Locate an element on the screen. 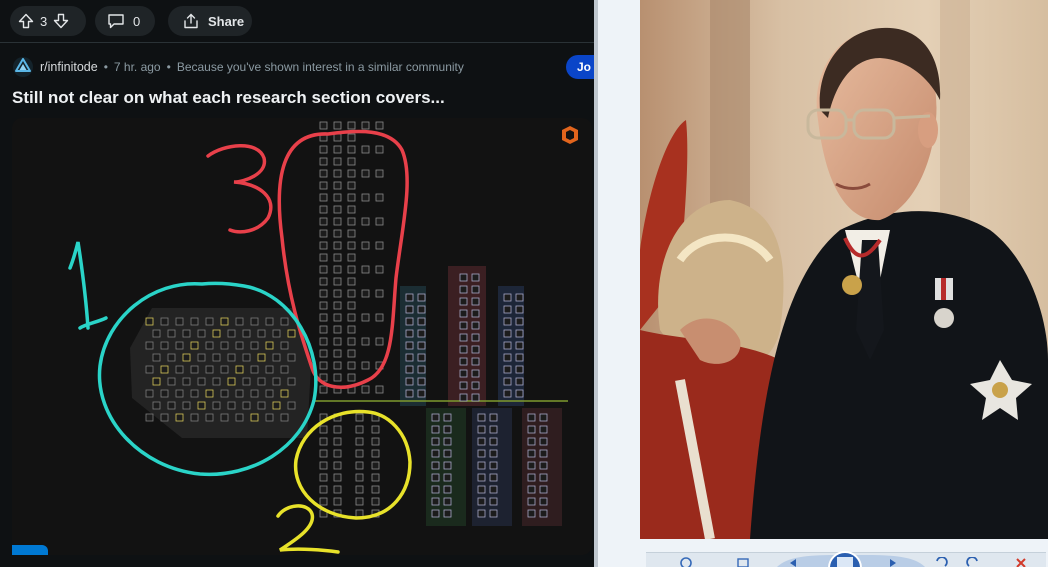 The height and width of the screenshot is (567, 1048). game-logo-icon is located at coordinates (570, 135).